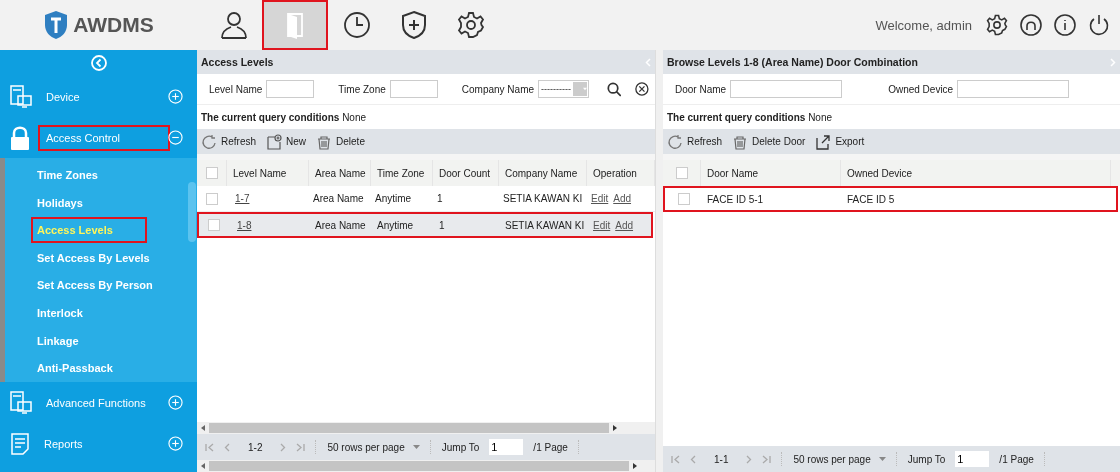 The height and width of the screenshot is (472, 1120). Describe the element at coordinates (340, 141) in the screenshot. I see `delete-button: Delete` at that location.